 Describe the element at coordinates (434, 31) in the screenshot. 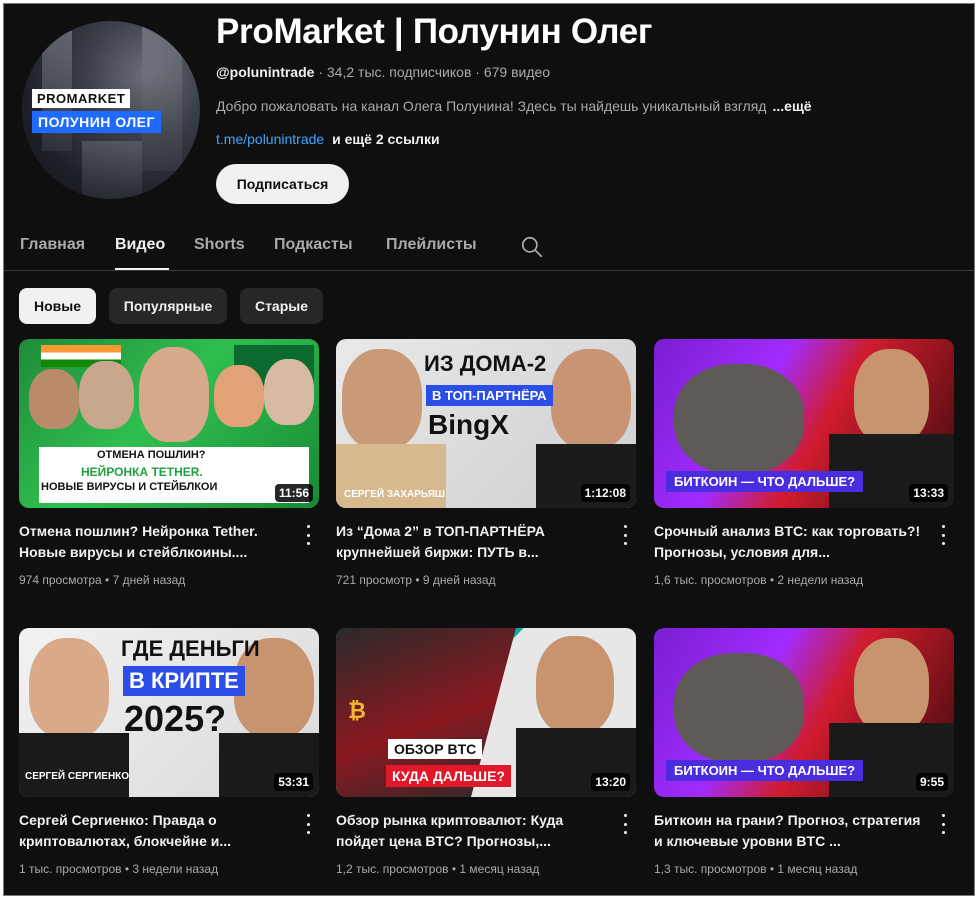

I see `channel-title: ProMarket | Полунин Олег` at that location.